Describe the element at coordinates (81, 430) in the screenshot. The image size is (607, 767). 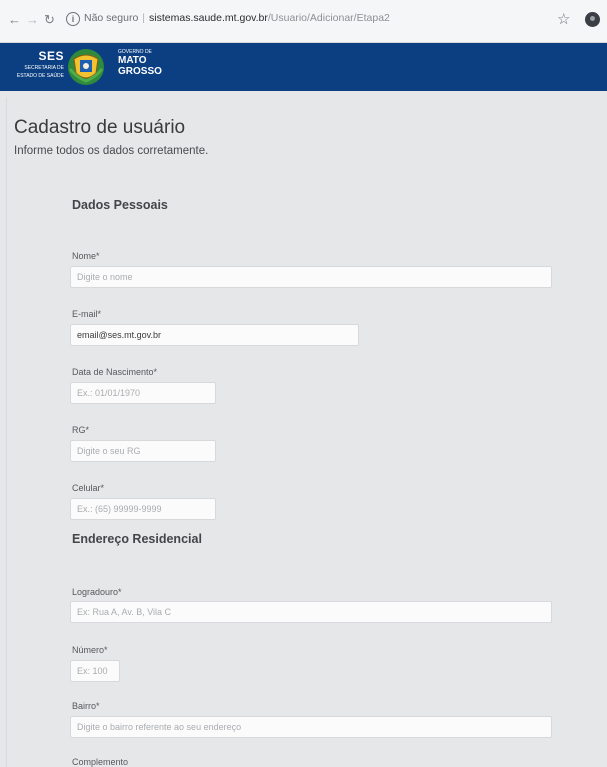
I see `rg-label: RG*` at that location.